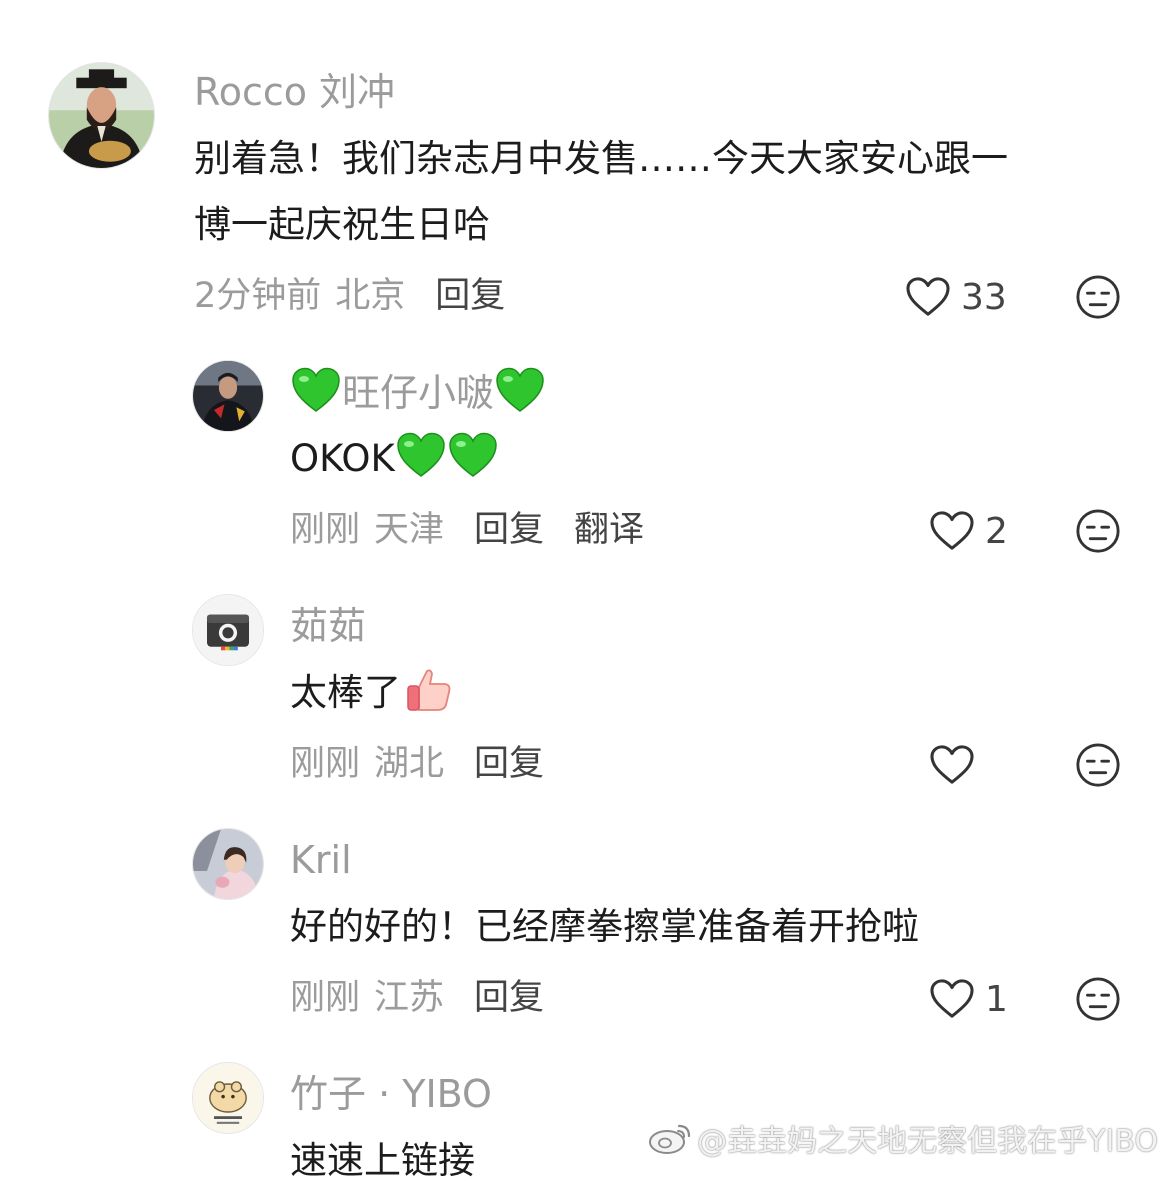  I want to click on like-count: 33, so click(984, 297).